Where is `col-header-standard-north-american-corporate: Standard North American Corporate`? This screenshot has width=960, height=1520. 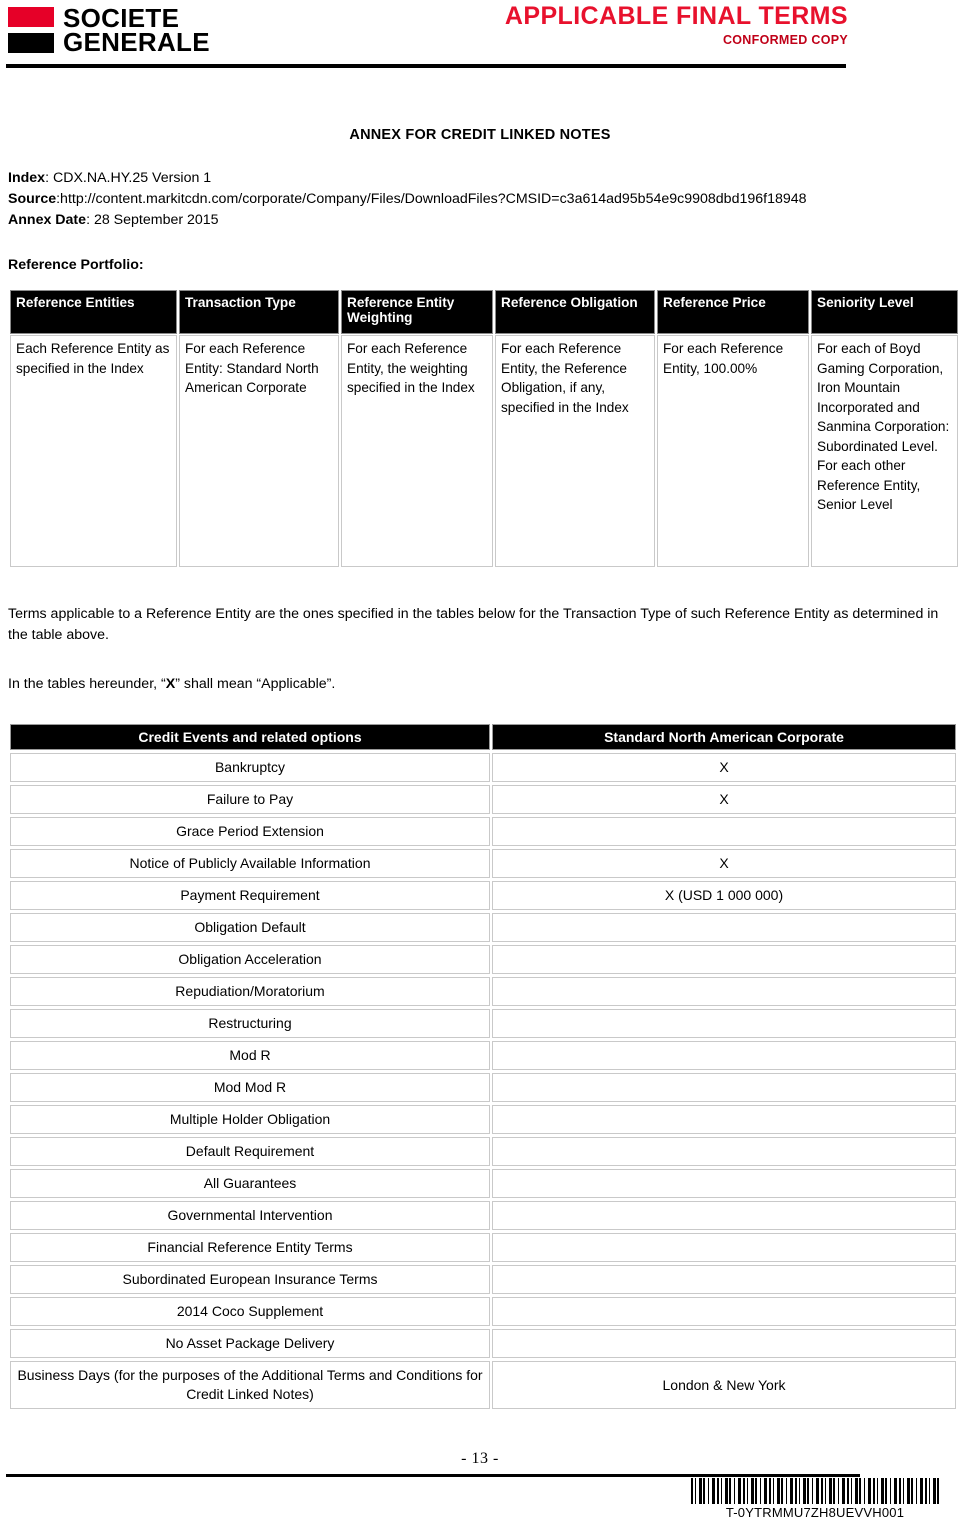 col-header-standard-north-american-corporate: Standard North American Corporate is located at coordinates (724, 737).